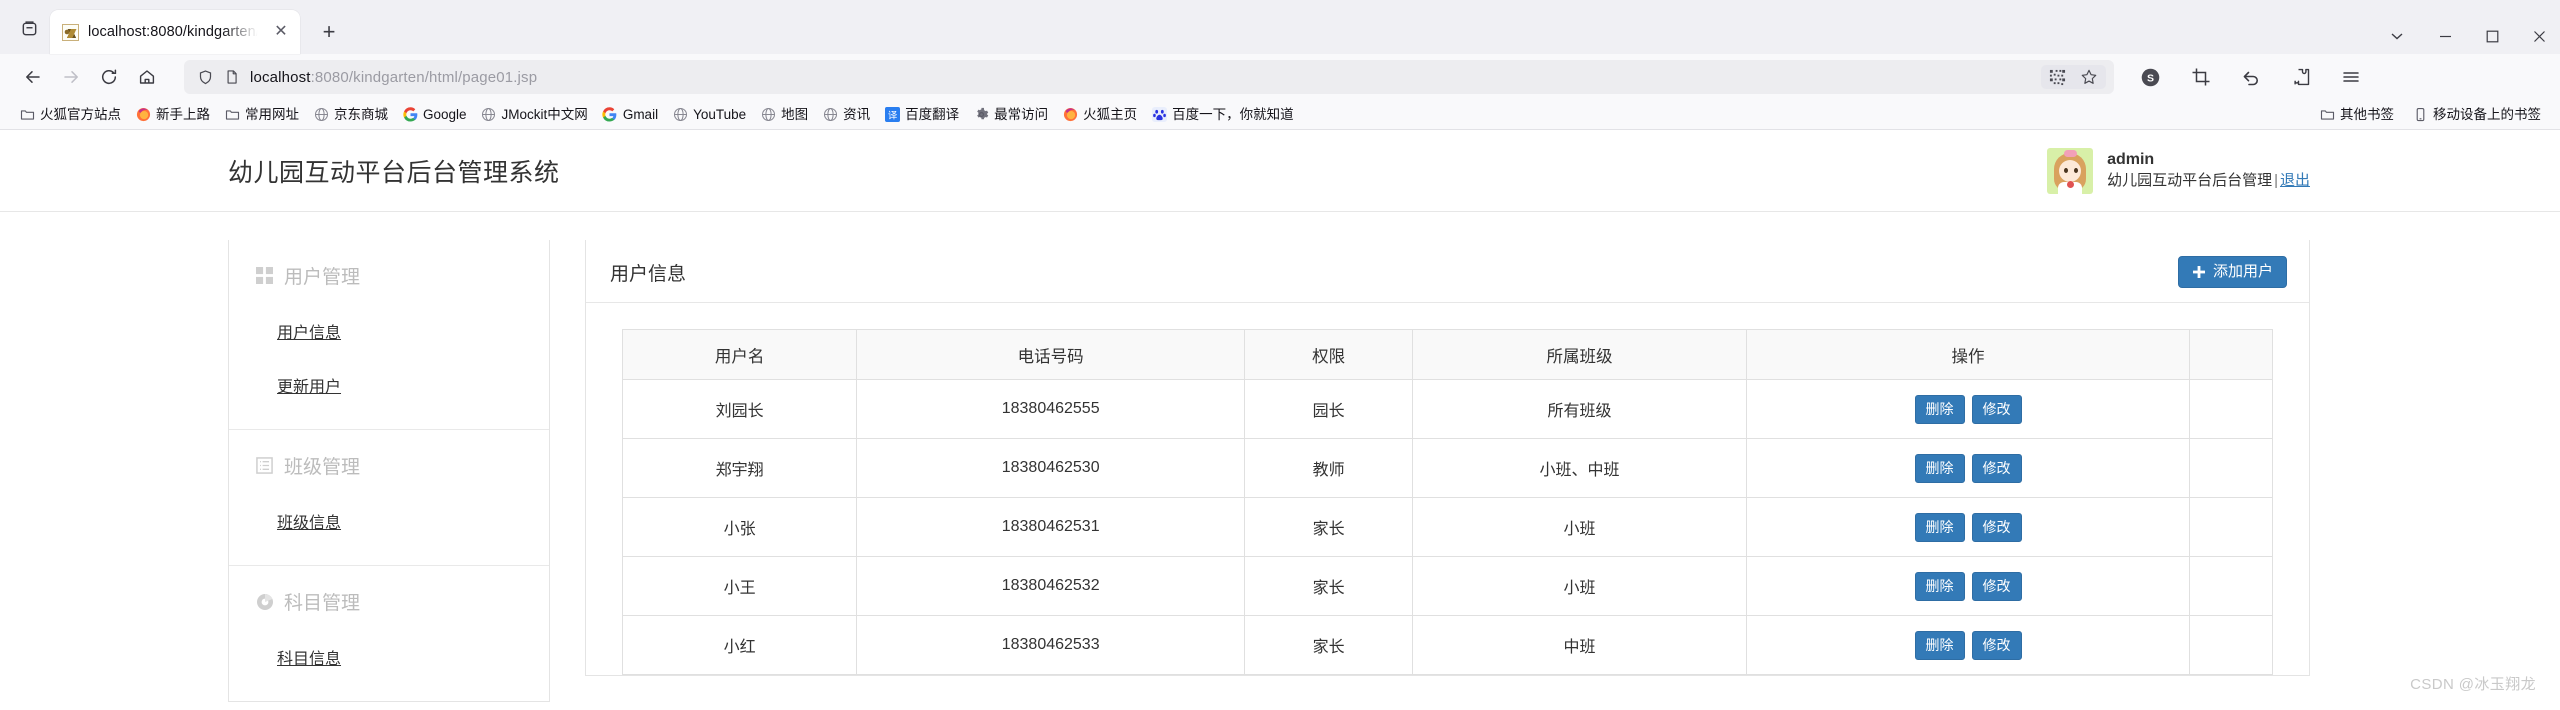 The width and height of the screenshot is (2560, 710). I want to click on bookmark-label: 百度翻译, so click(932, 114).